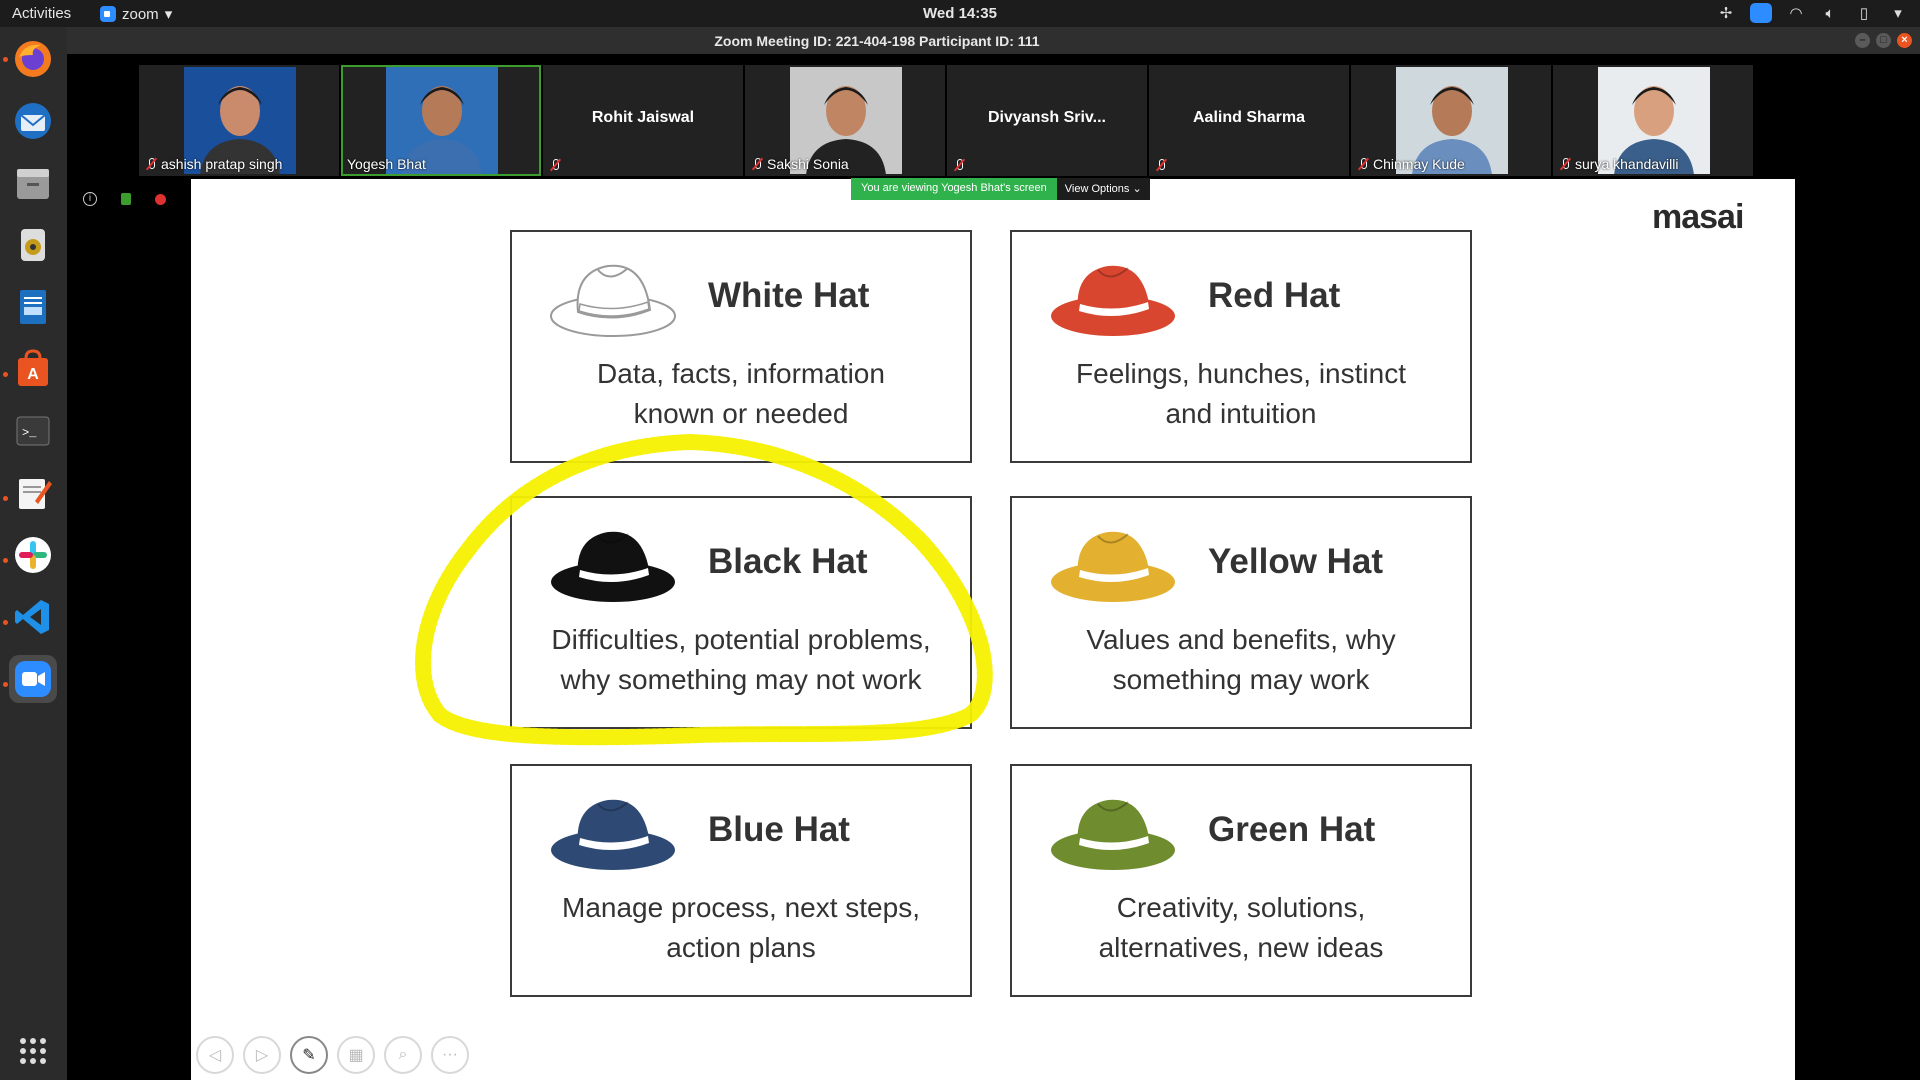  I want to click on hat-title: Blue Hat, so click(779, 829).